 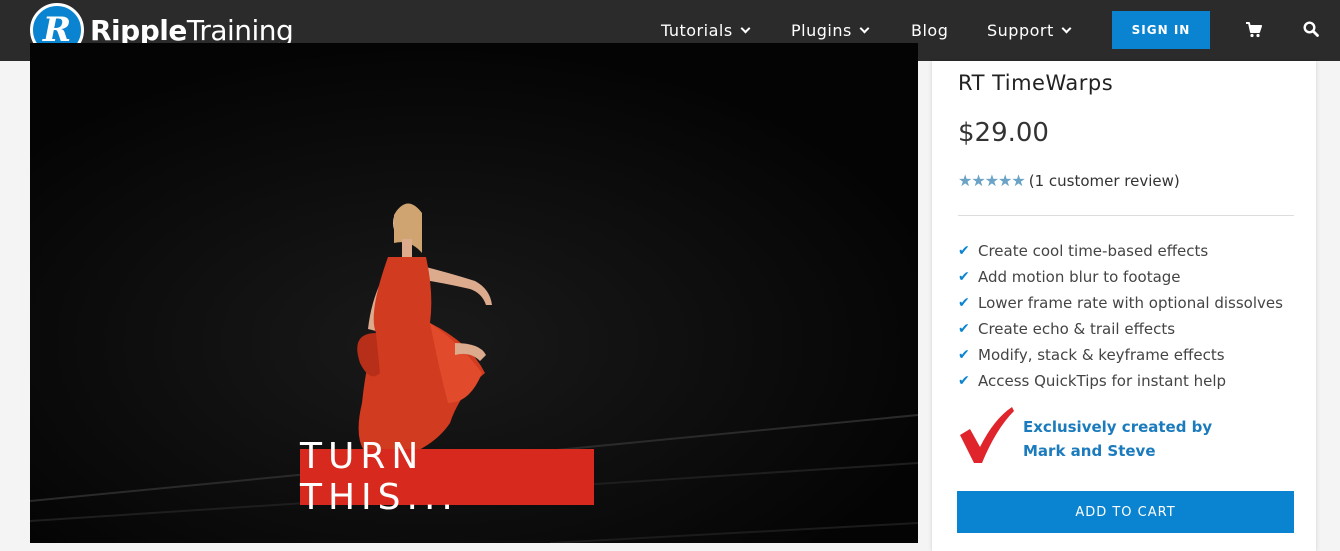 What do you see at coordinates (1102, 381) in the screenshot?
I see `feature-text: Access QuickTips for instant help` at bounding box center [1102, 381].